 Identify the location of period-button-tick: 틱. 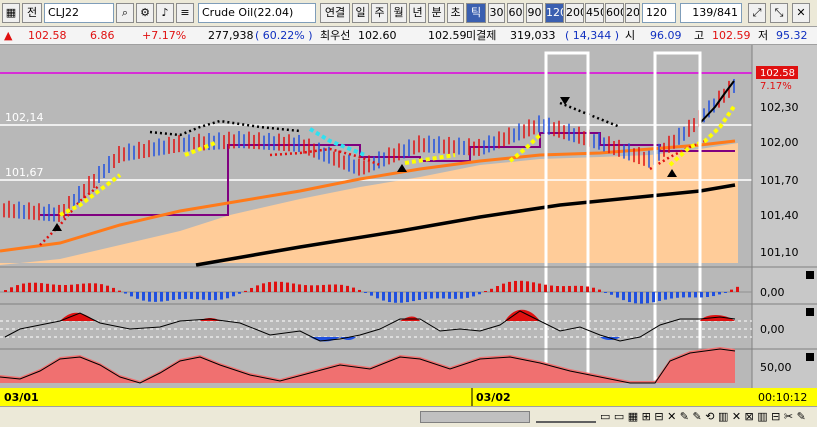
(476, 13).